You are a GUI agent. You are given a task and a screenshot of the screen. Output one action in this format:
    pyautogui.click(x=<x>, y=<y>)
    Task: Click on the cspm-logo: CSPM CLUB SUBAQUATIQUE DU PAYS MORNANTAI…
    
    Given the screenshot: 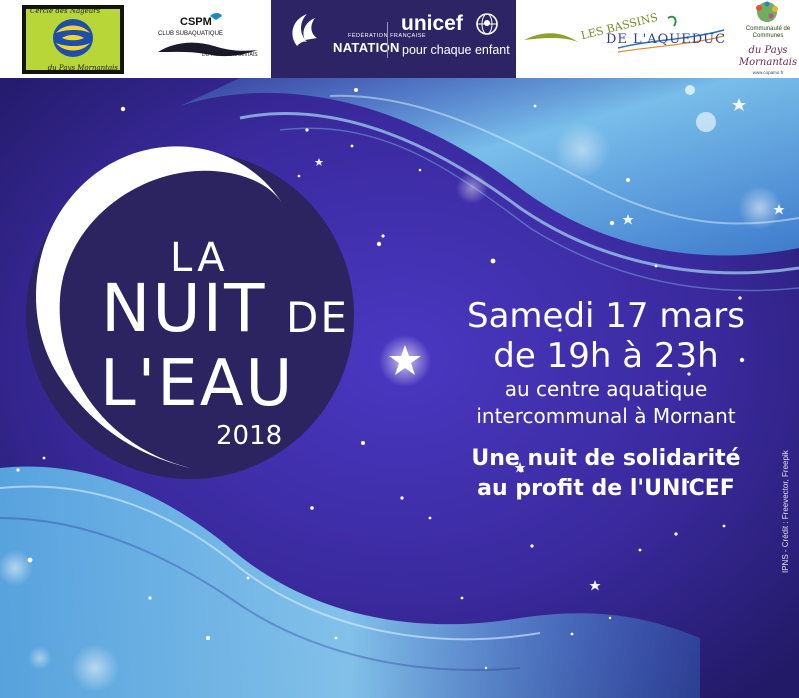 What is the action you would take?
    pyautogui.click(x=204, y=39)
    